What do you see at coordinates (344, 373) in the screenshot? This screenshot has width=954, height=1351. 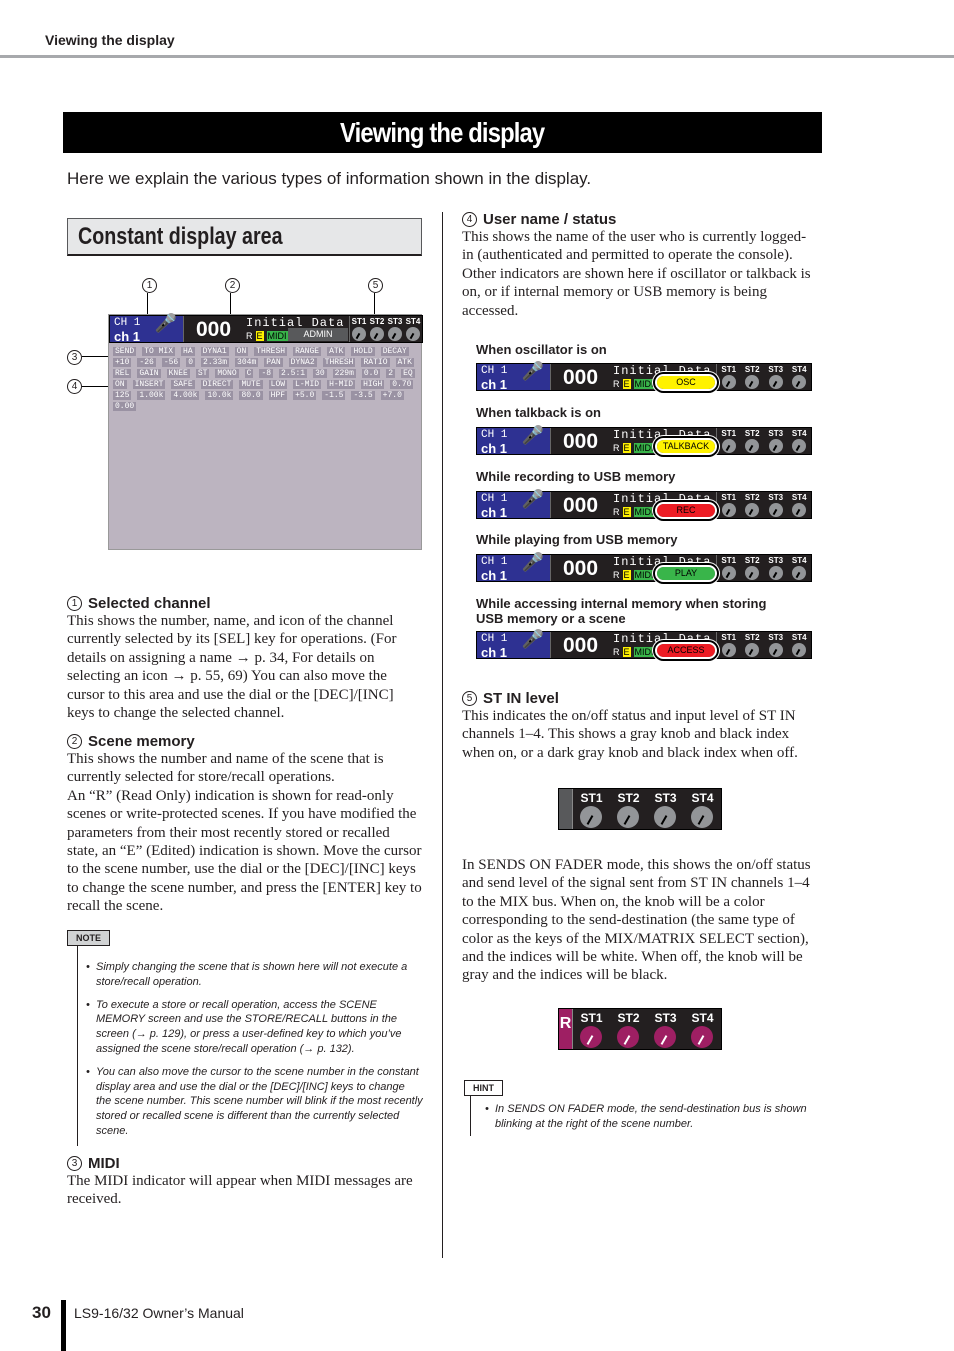 I see `panel-label: 229m` at bounding box center [344, 373].